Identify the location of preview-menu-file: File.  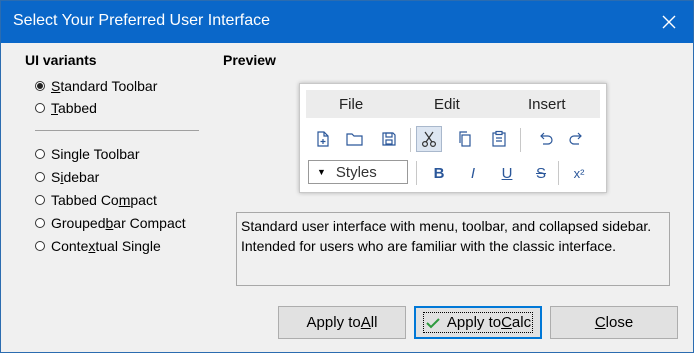
(351, 104).